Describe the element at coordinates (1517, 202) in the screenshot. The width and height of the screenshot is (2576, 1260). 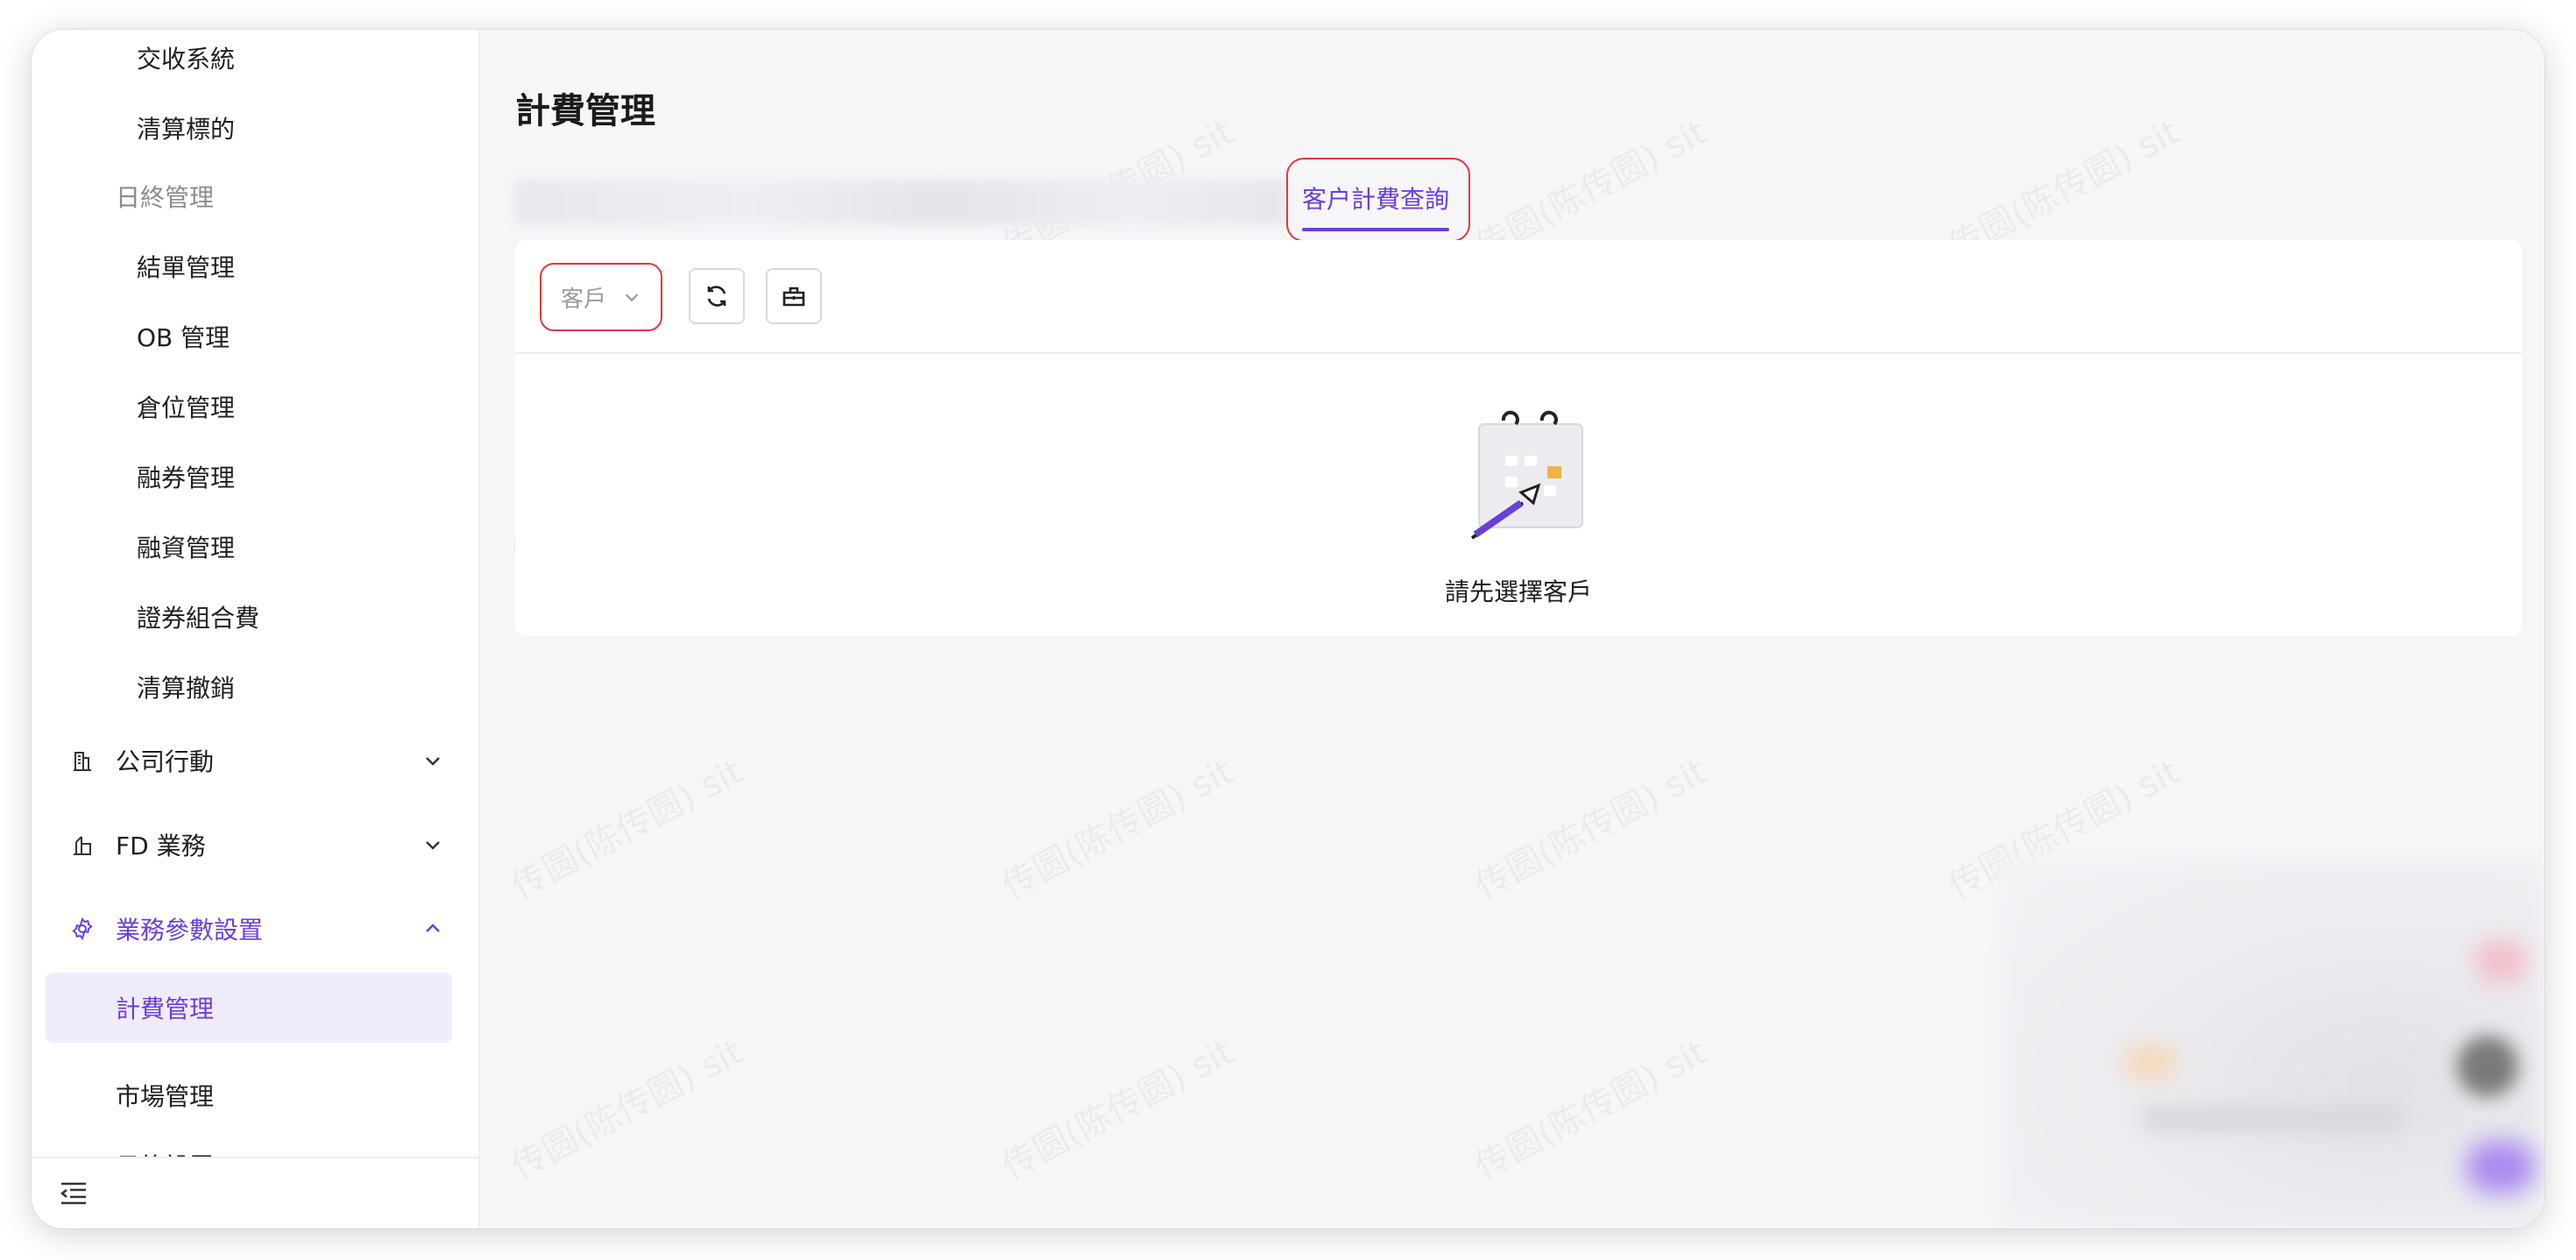
I see `tab-bar: 客户計費查詢` at that location.